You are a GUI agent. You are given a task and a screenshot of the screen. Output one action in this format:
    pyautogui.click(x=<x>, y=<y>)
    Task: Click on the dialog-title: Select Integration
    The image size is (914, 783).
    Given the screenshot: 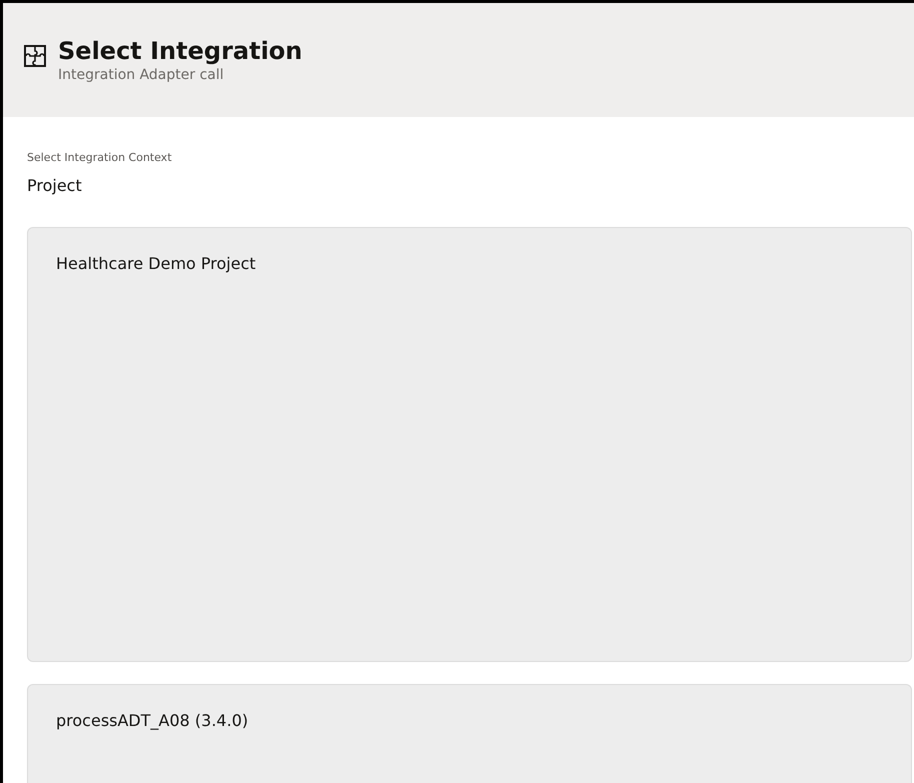 What is the action you would take?
    pyautogui.click(x=180, y=51)
    